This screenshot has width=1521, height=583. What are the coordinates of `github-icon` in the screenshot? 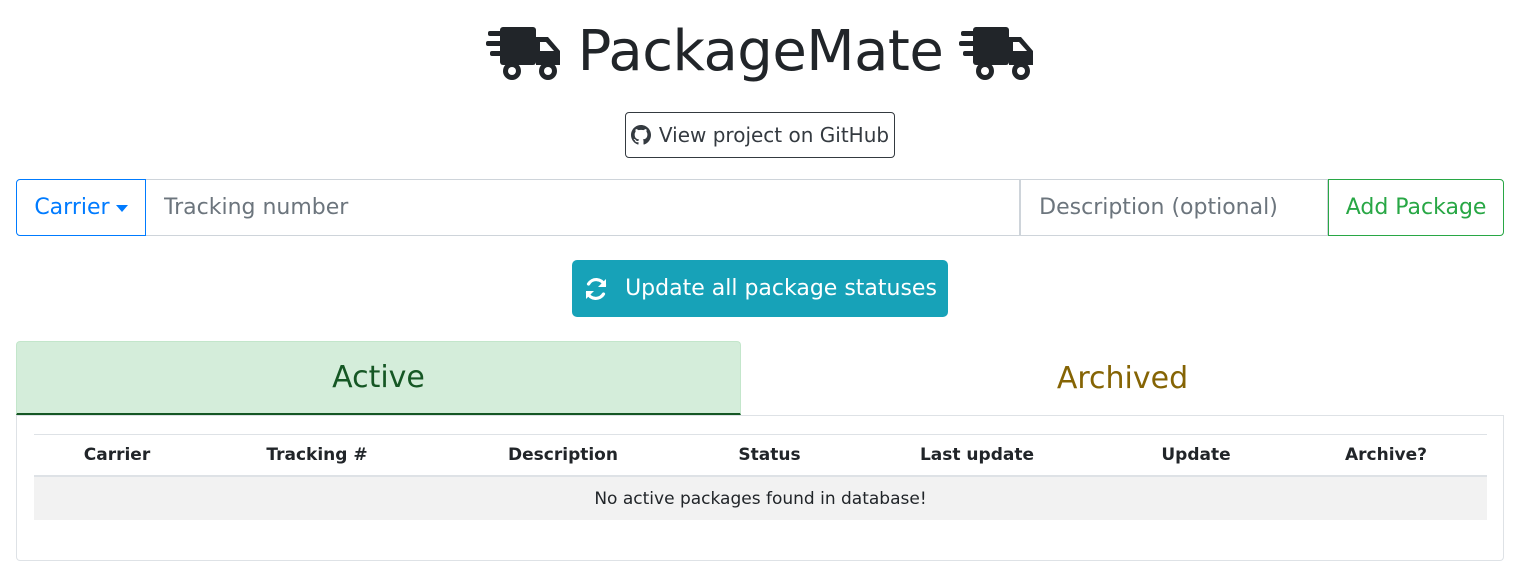 It's located at (640, 135).